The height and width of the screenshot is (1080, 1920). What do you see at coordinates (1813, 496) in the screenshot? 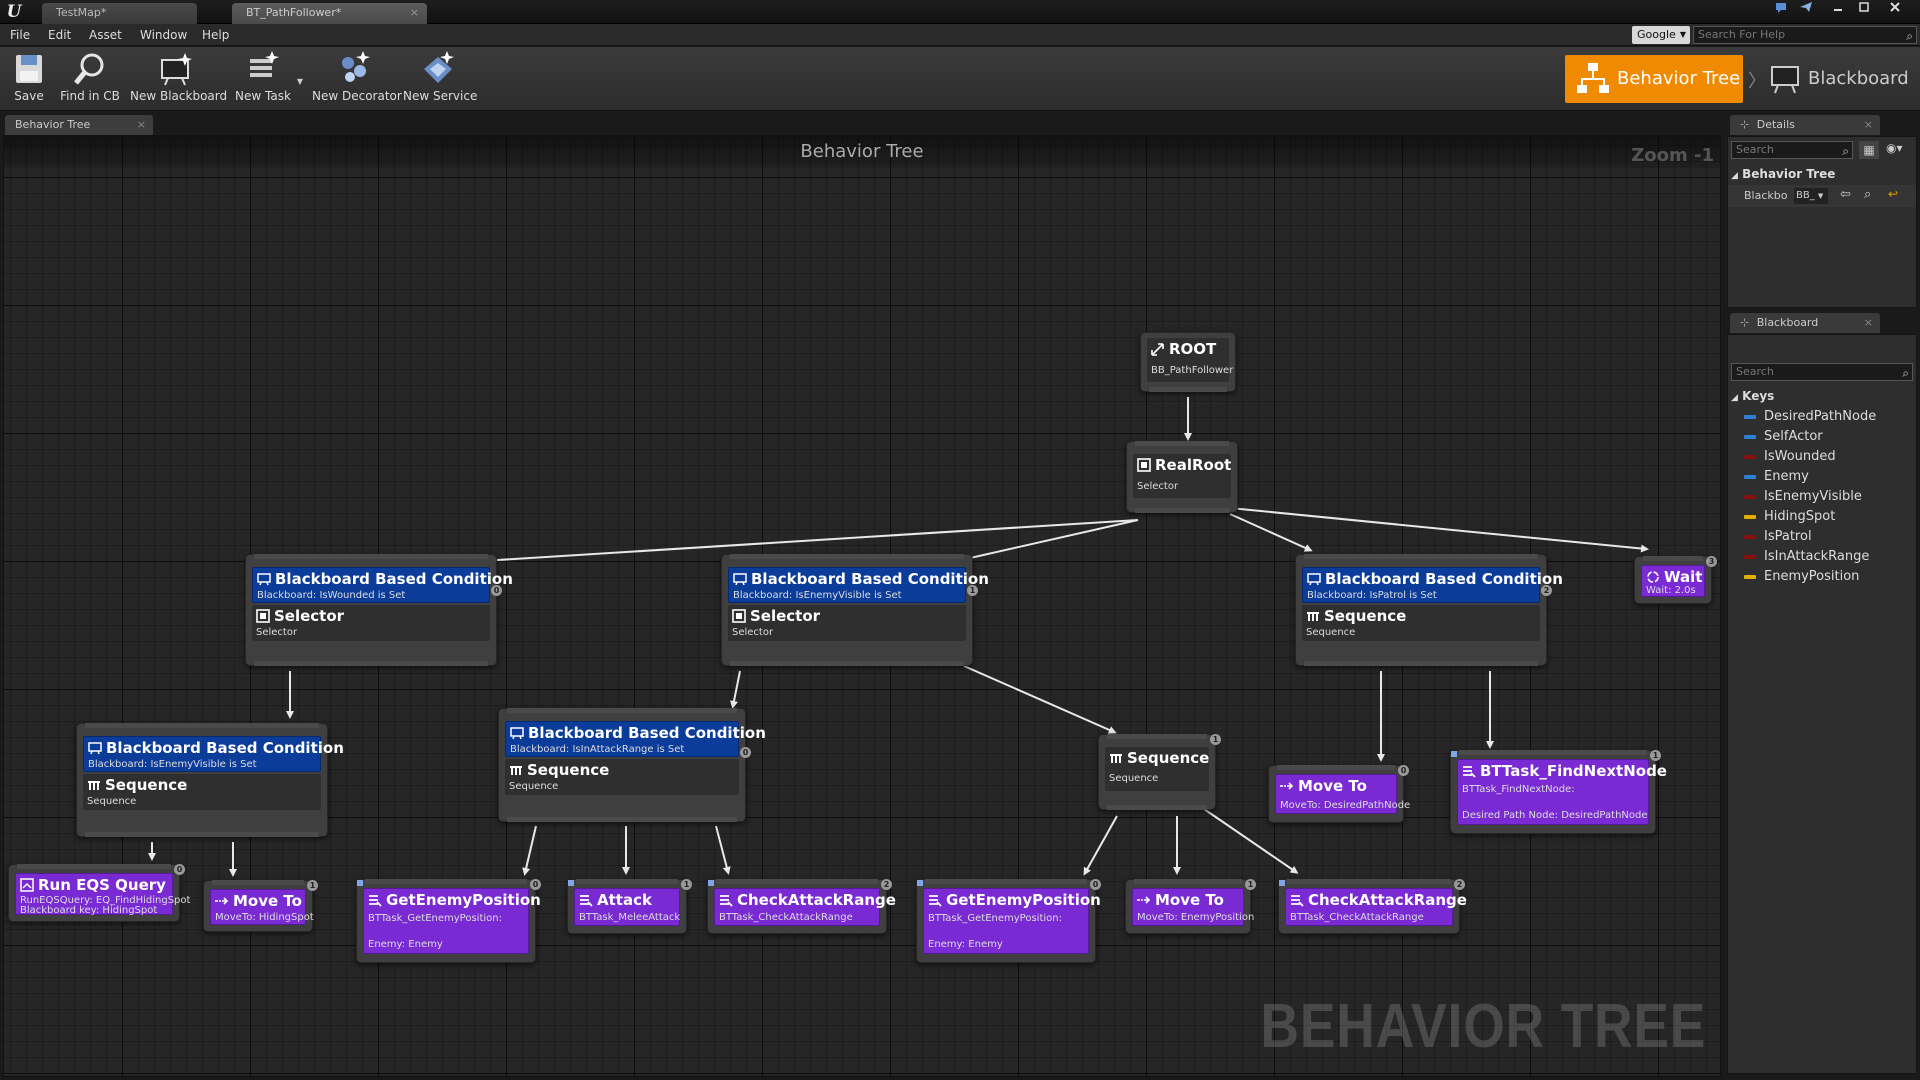
I see `key-label: IsEnemyVisible` at bounding box center [1813, 496].